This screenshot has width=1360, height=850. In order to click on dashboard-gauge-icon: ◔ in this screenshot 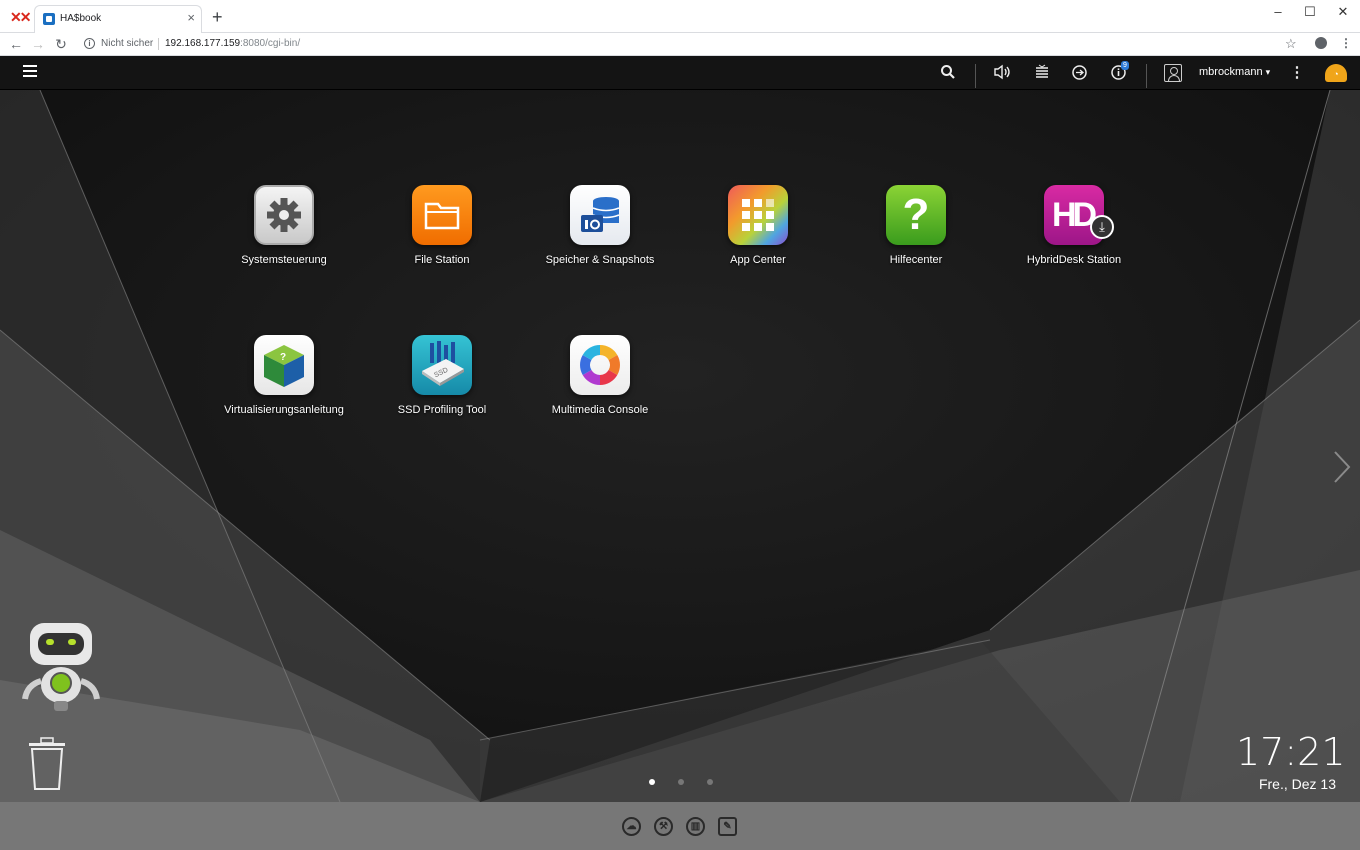, I will do `click(1336, 73)`.